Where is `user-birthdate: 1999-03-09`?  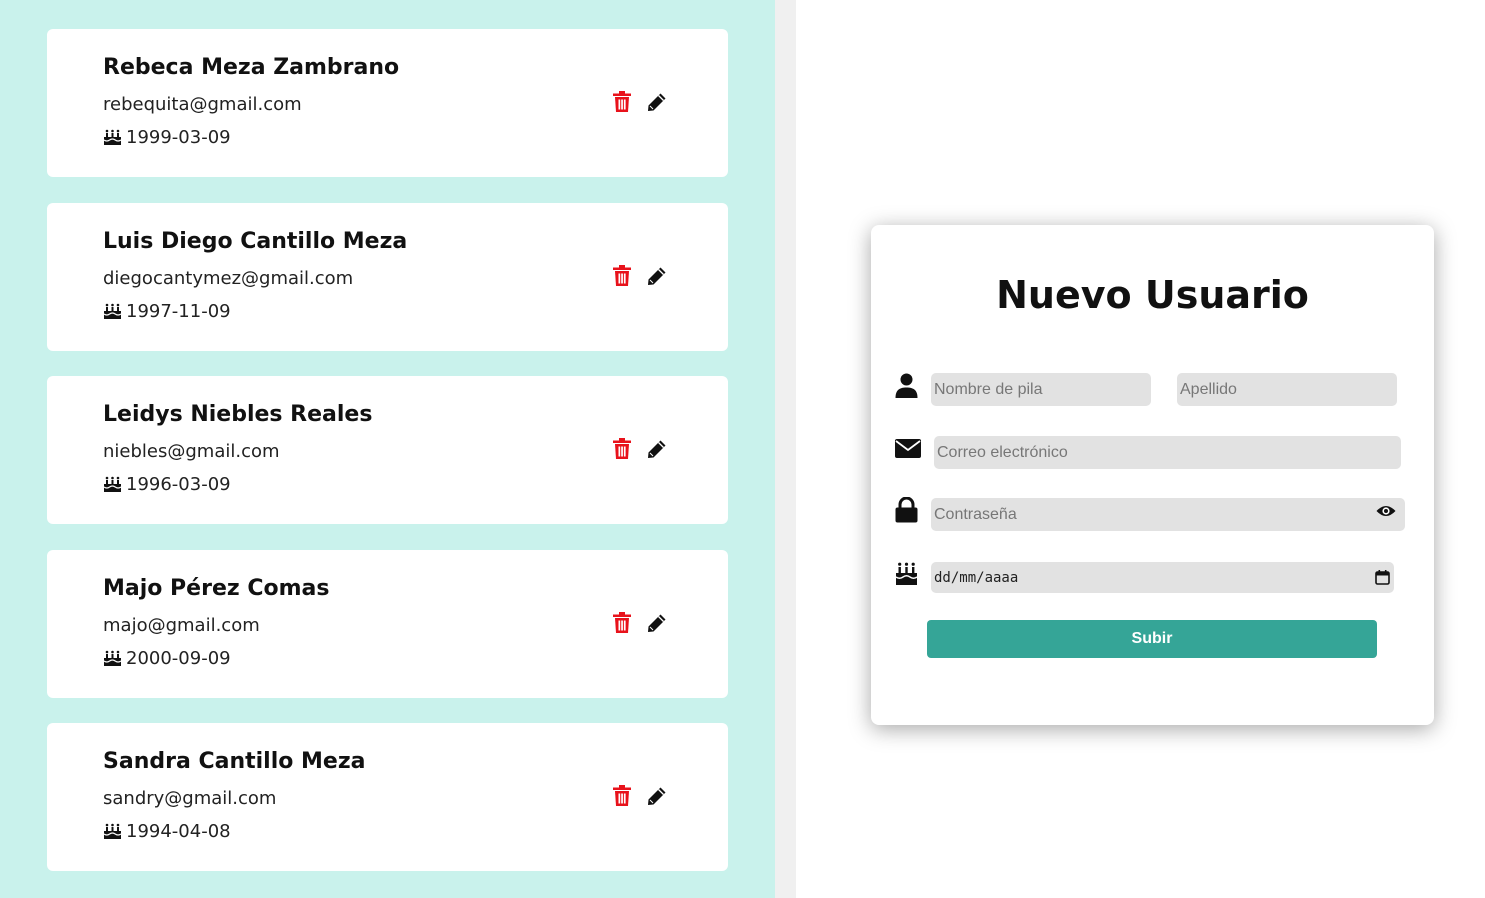
user-birthdate: 1999-03-09 is located at coordinates (167, 137).